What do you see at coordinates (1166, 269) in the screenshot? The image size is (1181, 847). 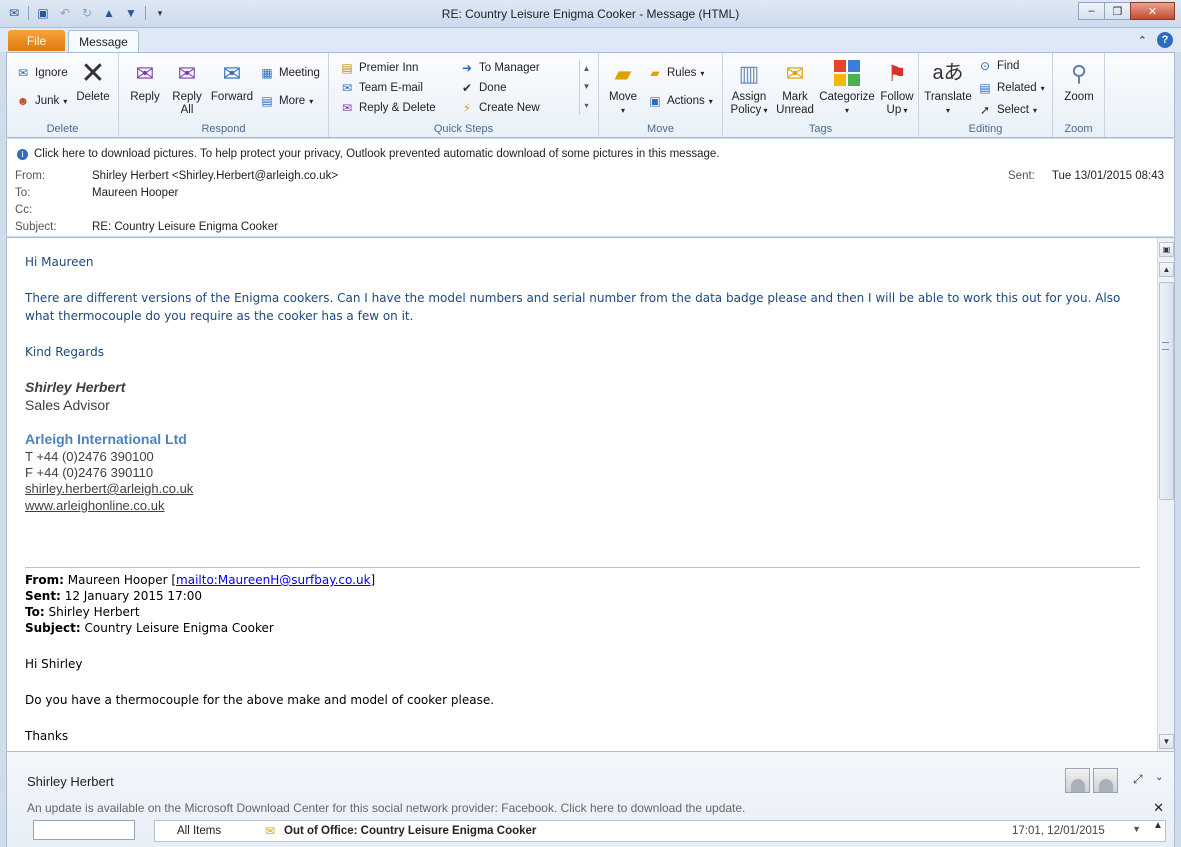 I see `scroll-up-button: ▲` at bounding box center [1166, 269].